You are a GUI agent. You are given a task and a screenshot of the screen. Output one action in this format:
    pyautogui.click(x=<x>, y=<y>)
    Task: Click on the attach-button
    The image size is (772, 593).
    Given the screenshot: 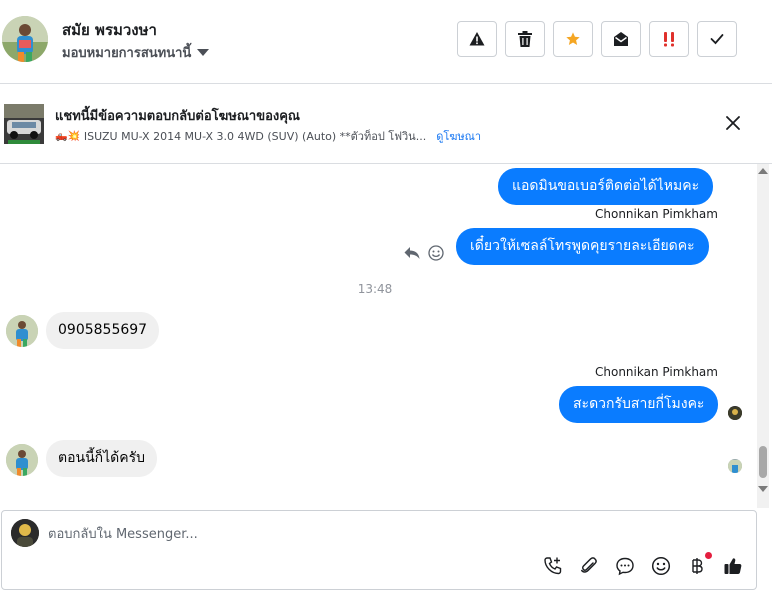 What is the action you would take?
    pyautogui.click(x=589, y=566)
    